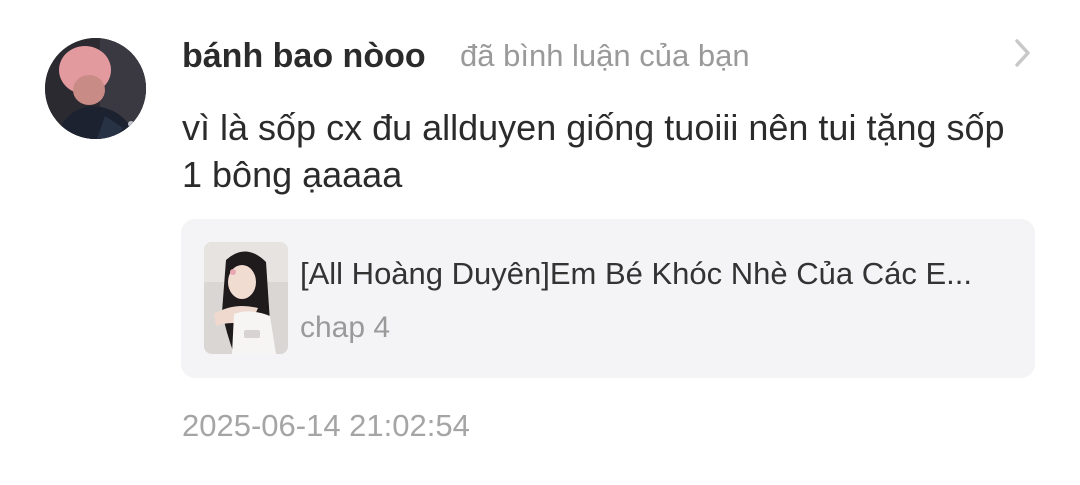 The width and height of the screenshot is (1080, 485). What do you see at coordinates (1023, 53) in the screenshot?
I see `chevron-right-icon` at bounding box center [1023, 53].